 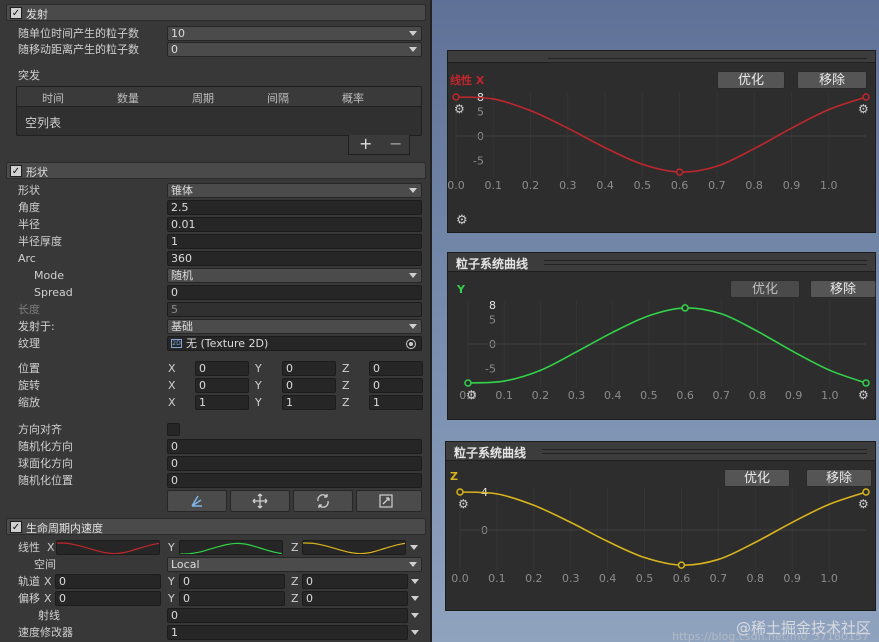 What do you see at coordinates (108, 581) in the screenshot?
I see `orbital-x-input: 0` at bounding box center [108, 581].